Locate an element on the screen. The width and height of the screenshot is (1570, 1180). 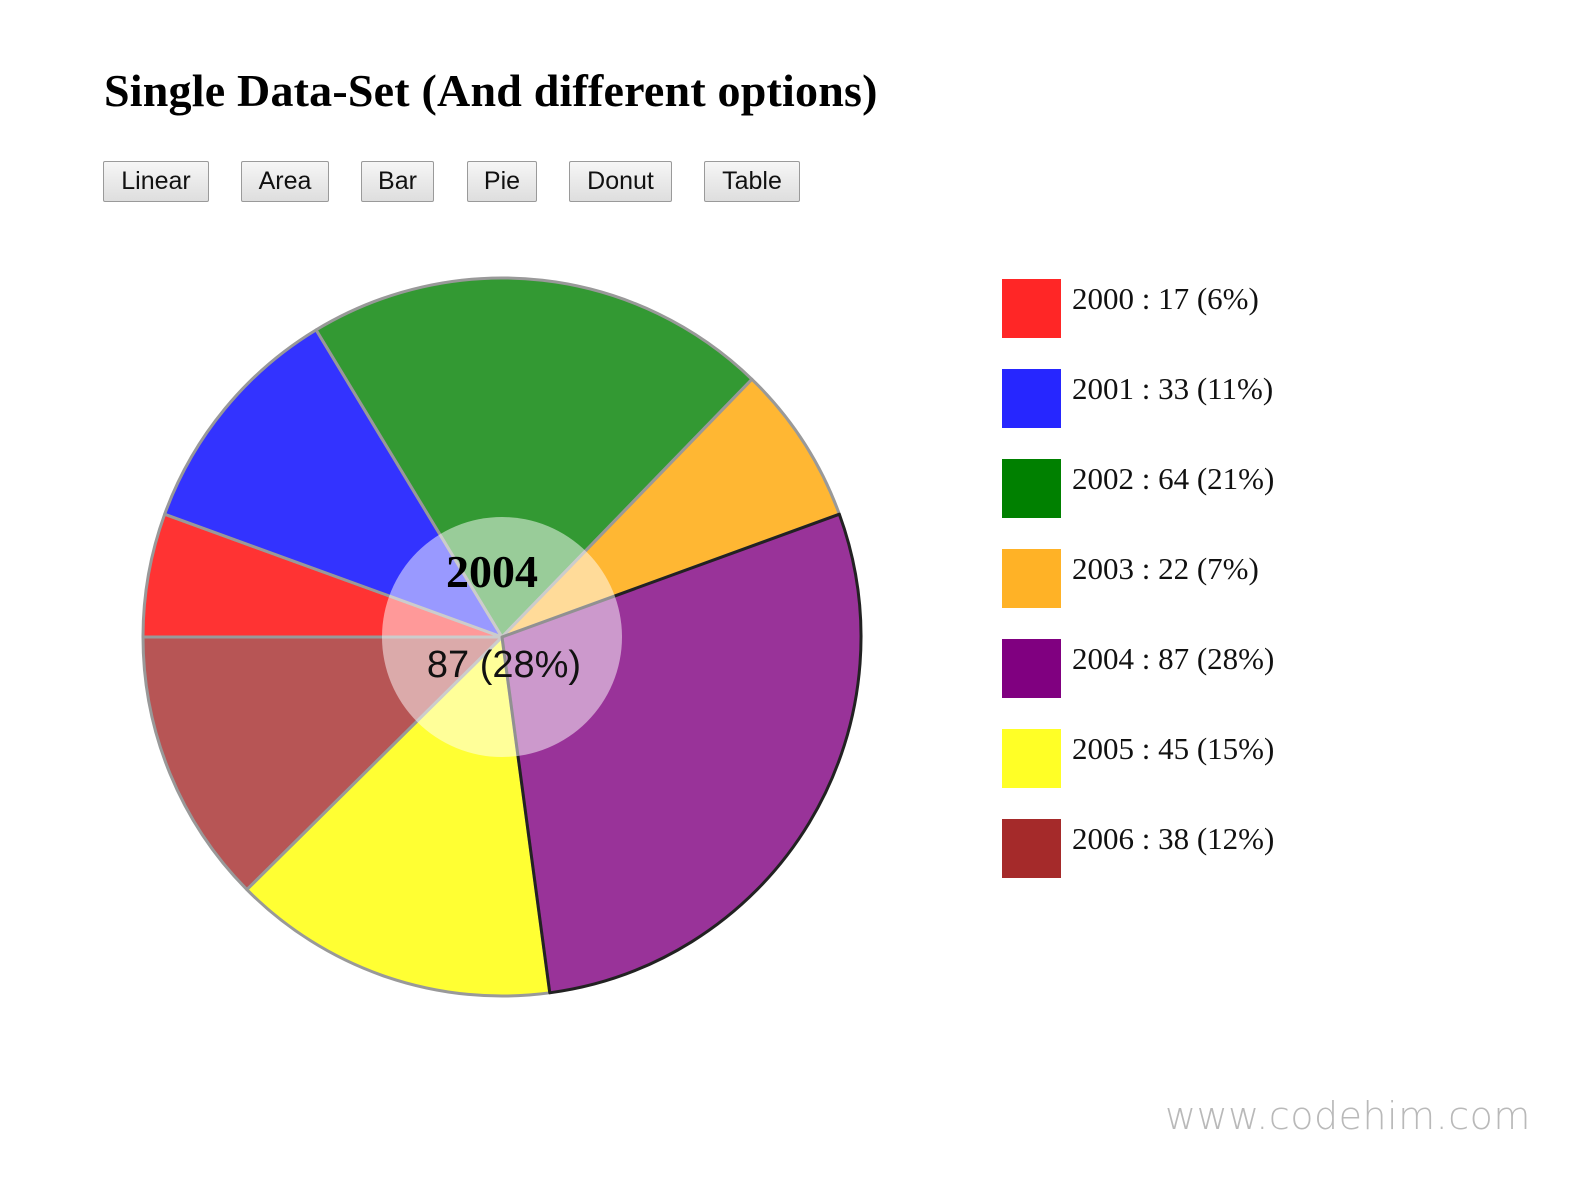
legend-swatch-2001 is located at coordinates (1031, 398).